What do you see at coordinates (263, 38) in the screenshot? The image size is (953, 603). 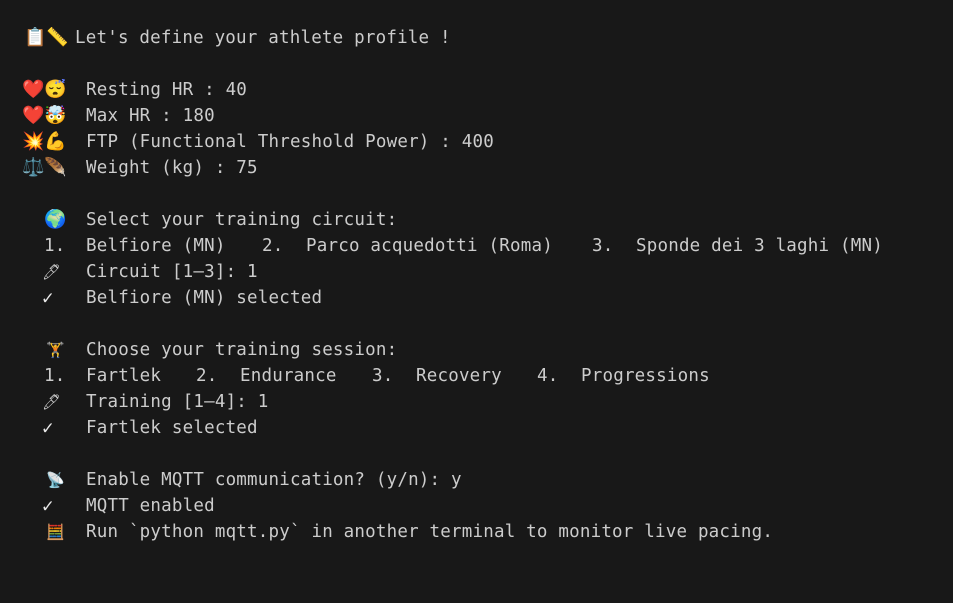 I see `header-text: Let's define your athlete profile !` at bounding box center [263, 38].